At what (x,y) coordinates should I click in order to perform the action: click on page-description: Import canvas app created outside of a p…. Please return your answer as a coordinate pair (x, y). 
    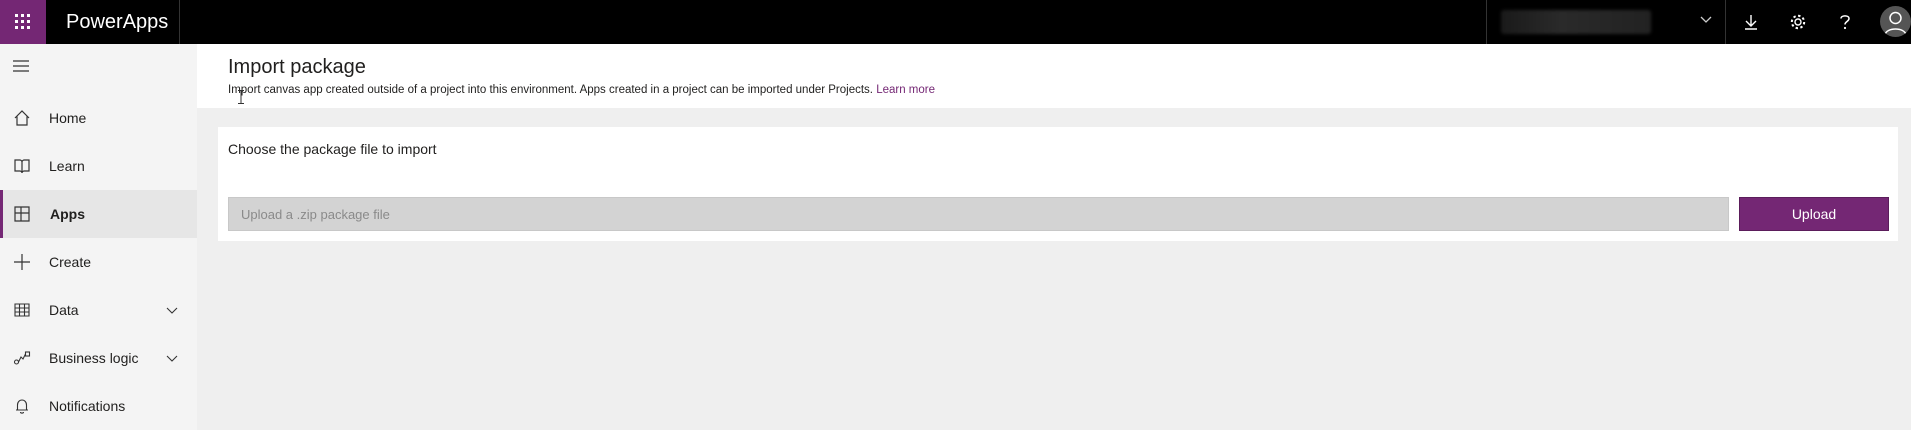
    Looking at the image, I should click on (581, 90).